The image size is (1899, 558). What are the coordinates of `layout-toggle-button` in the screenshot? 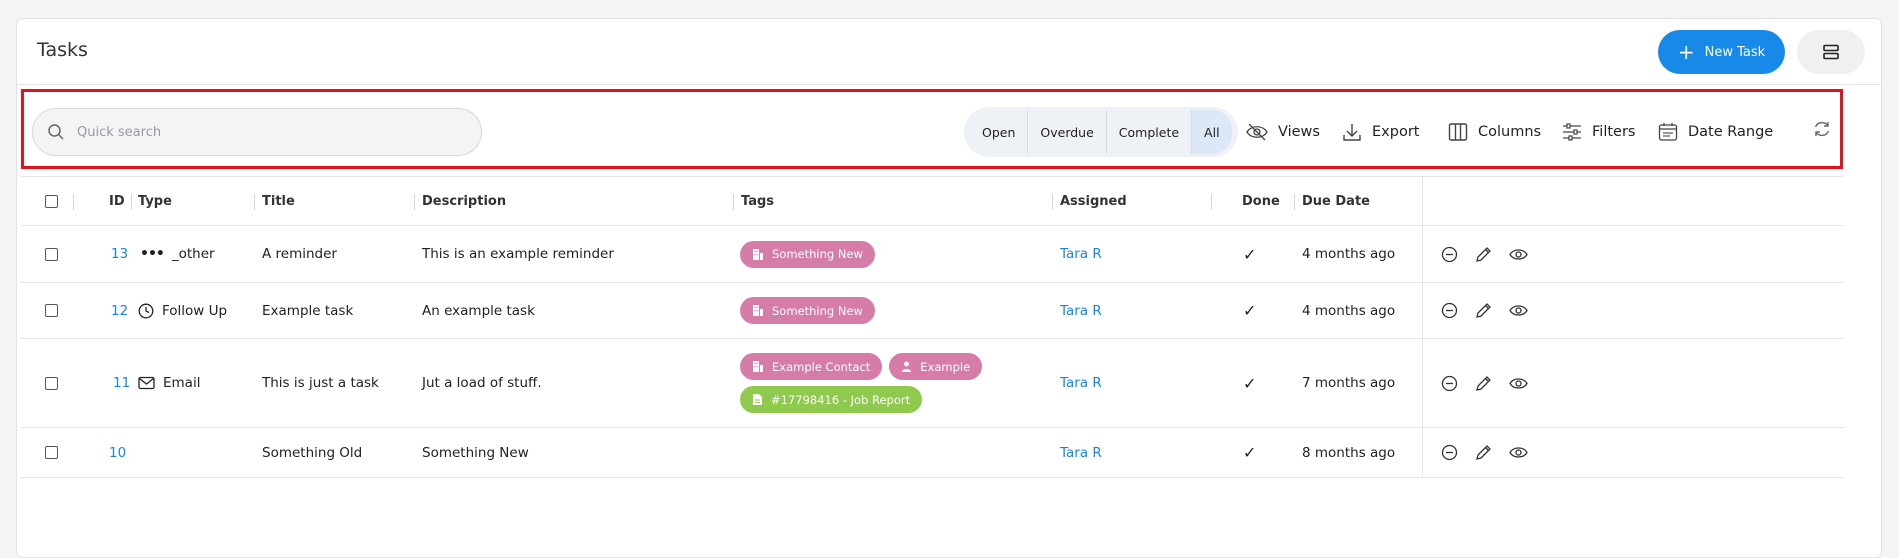 It's located at (1831, 52).